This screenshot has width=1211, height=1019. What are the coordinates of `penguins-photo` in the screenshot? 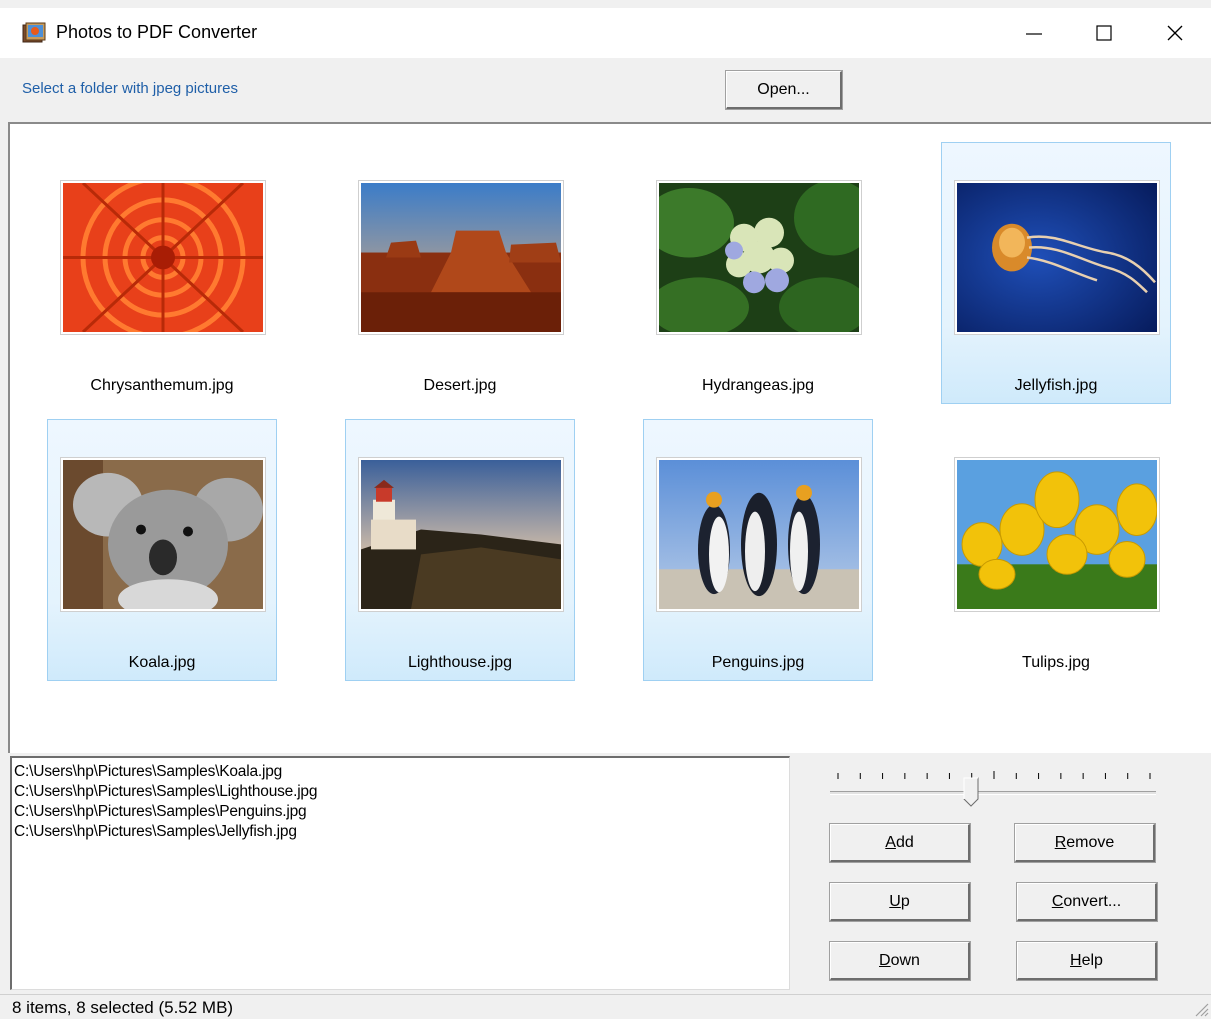 It's located at (759, 534).